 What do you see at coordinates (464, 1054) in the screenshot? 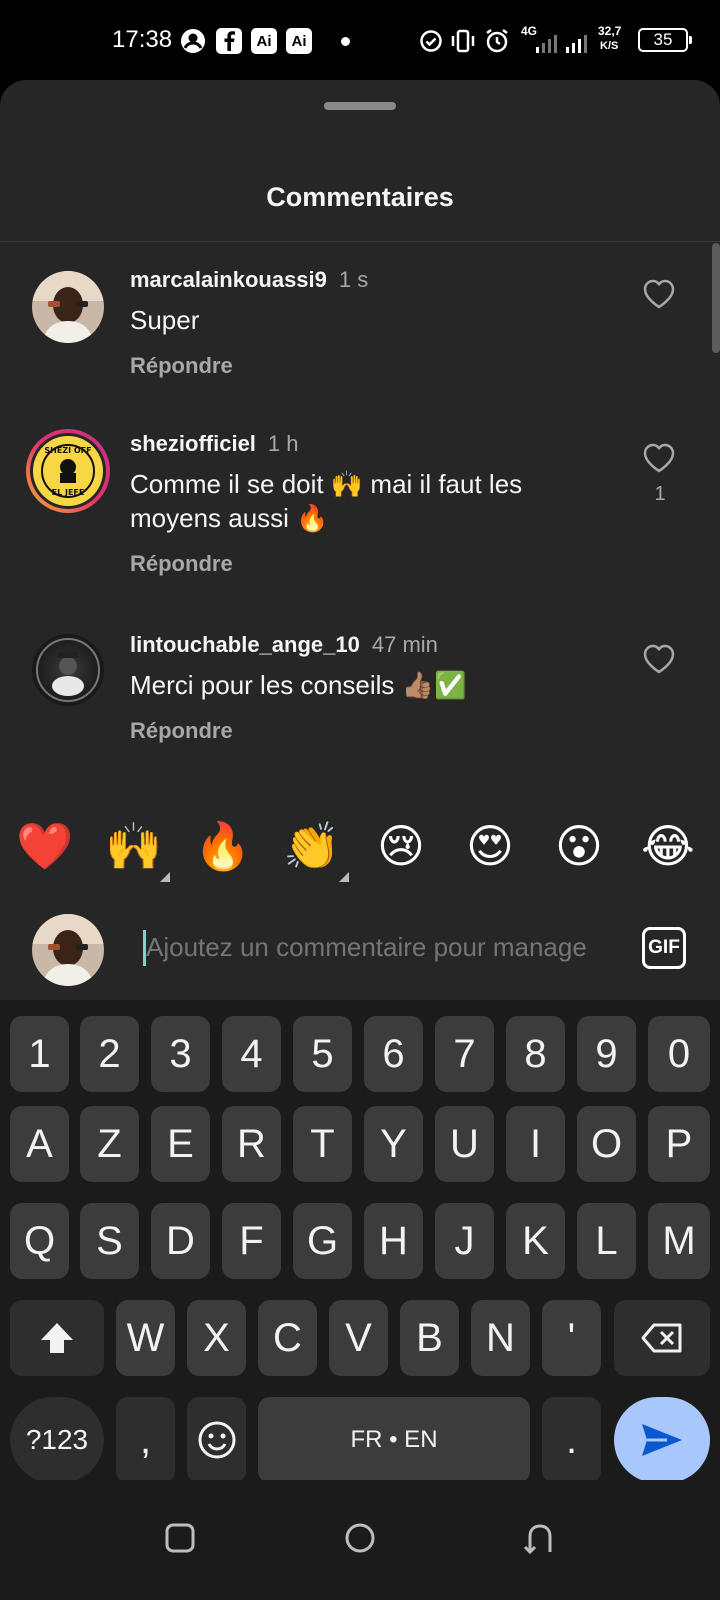
I see `key-7: 7` at bounding box center [464, 1054].